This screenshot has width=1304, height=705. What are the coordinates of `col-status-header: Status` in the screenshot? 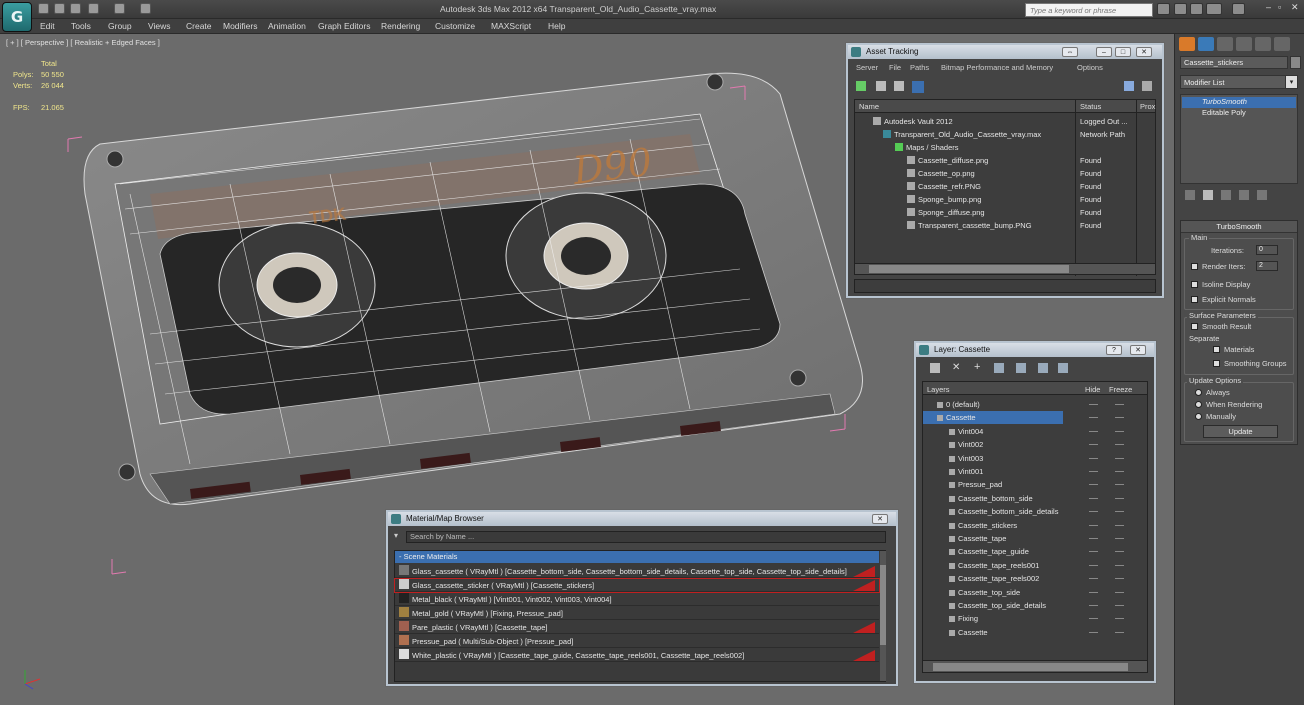 It's located at (1090, 106).